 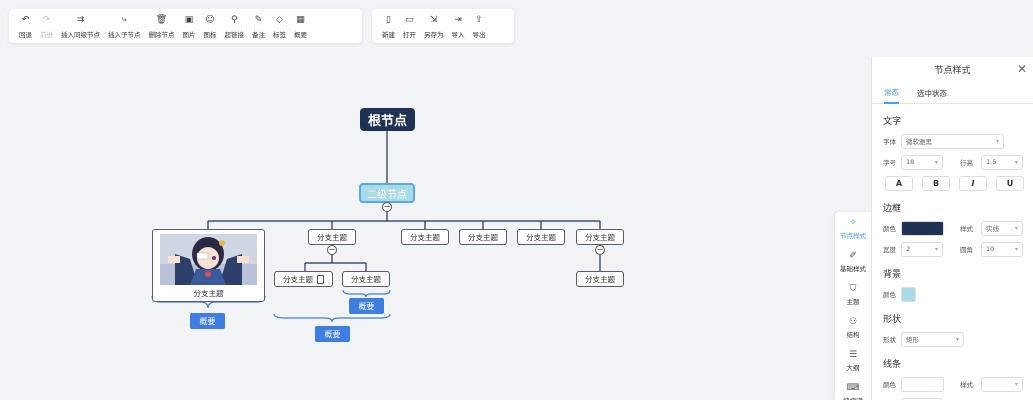 What do you see at coordinates (124, 26) in the screenshot?
I see `toolbar-insert-child-button: ⤷ 插入子节点` at bounding box center [124, 26].